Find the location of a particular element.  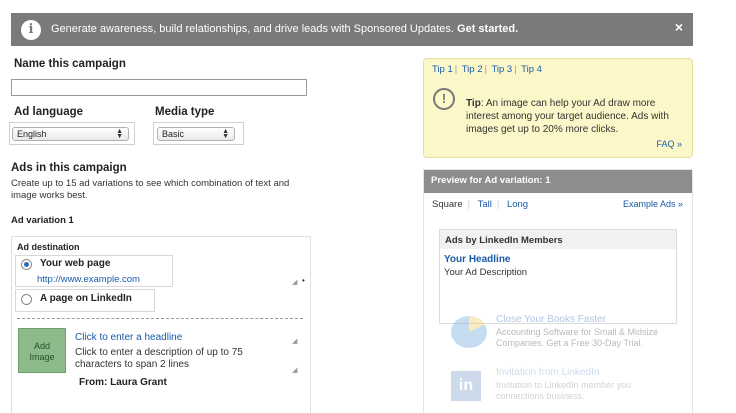

description-prompt-line1: Click to enter a description of up to 75 is located at coordinates (159, 352).